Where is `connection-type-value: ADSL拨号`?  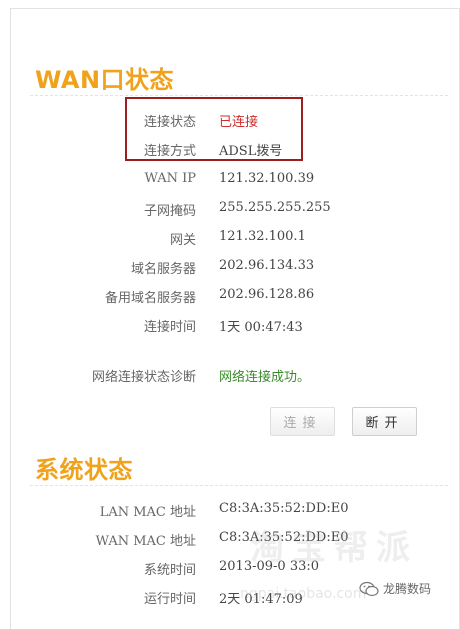 connection-type-value: ADSL拨号 is located at coordinates (251, 151).